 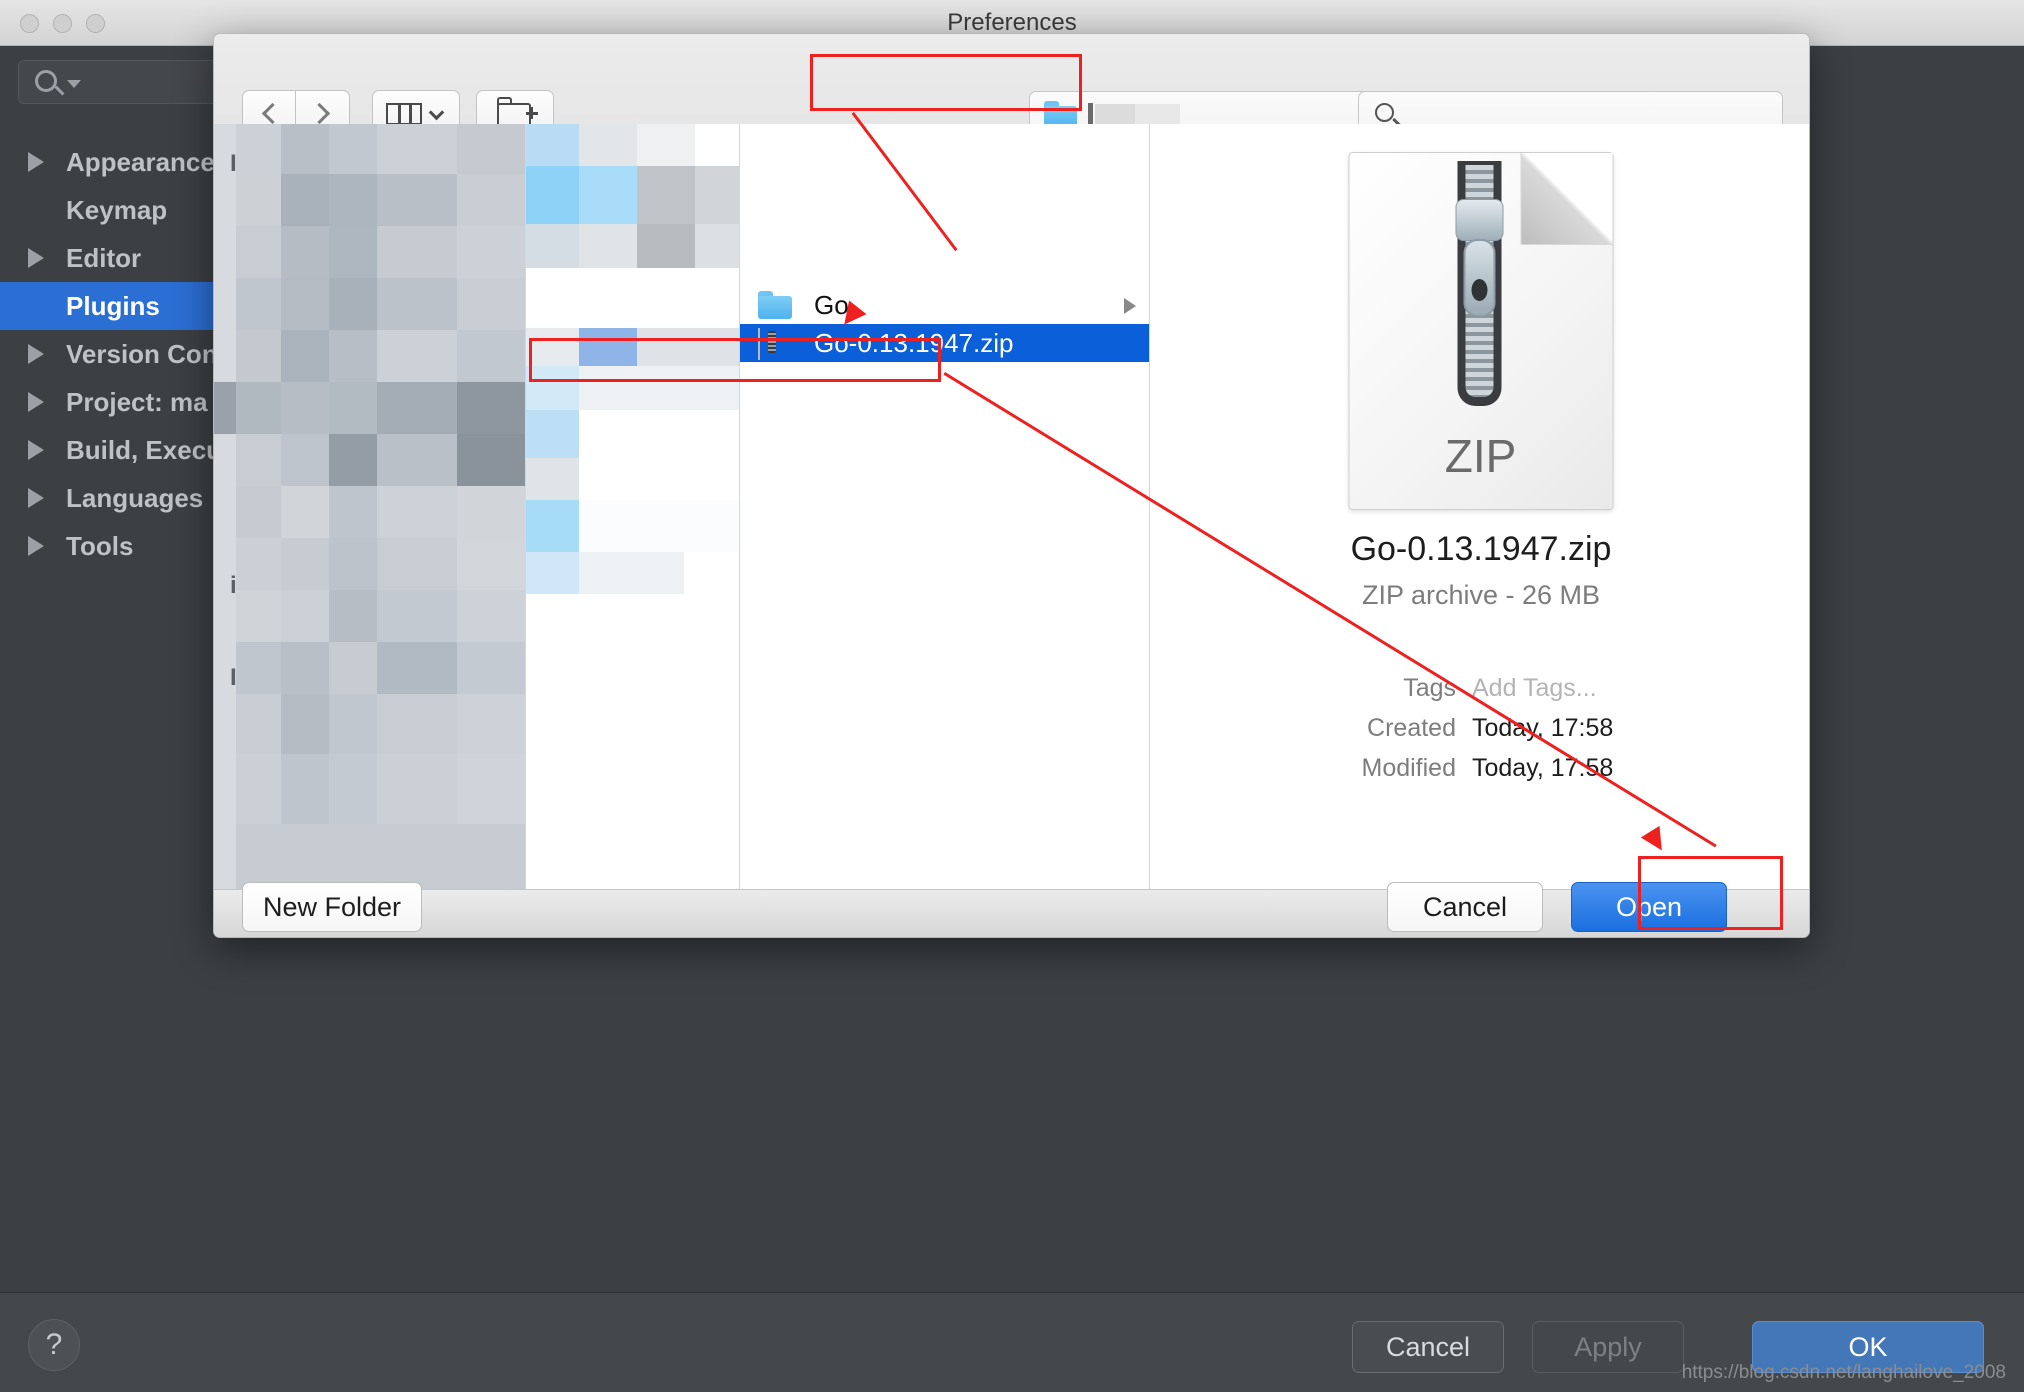 I want to click on preview-file-name: Go-0.13.1947.zip, so click(x=1481, y=549).